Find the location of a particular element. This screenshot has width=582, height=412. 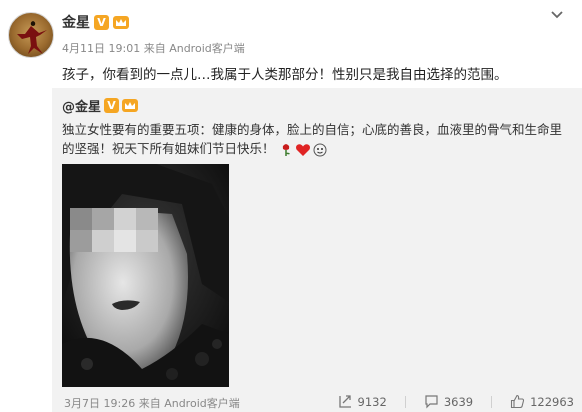

repost-icon is located at coordinates (344, 401).